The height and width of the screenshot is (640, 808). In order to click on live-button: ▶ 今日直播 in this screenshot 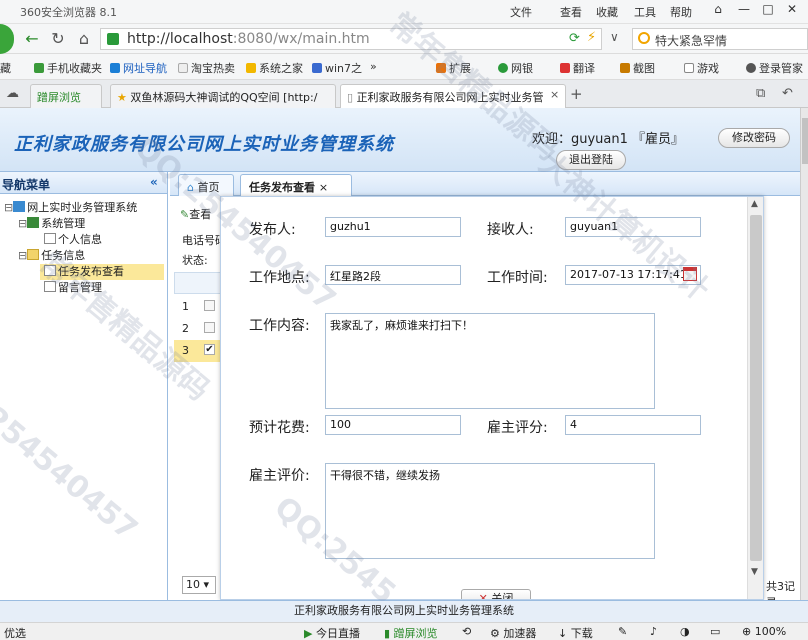, I will do `click(332, 632)`.